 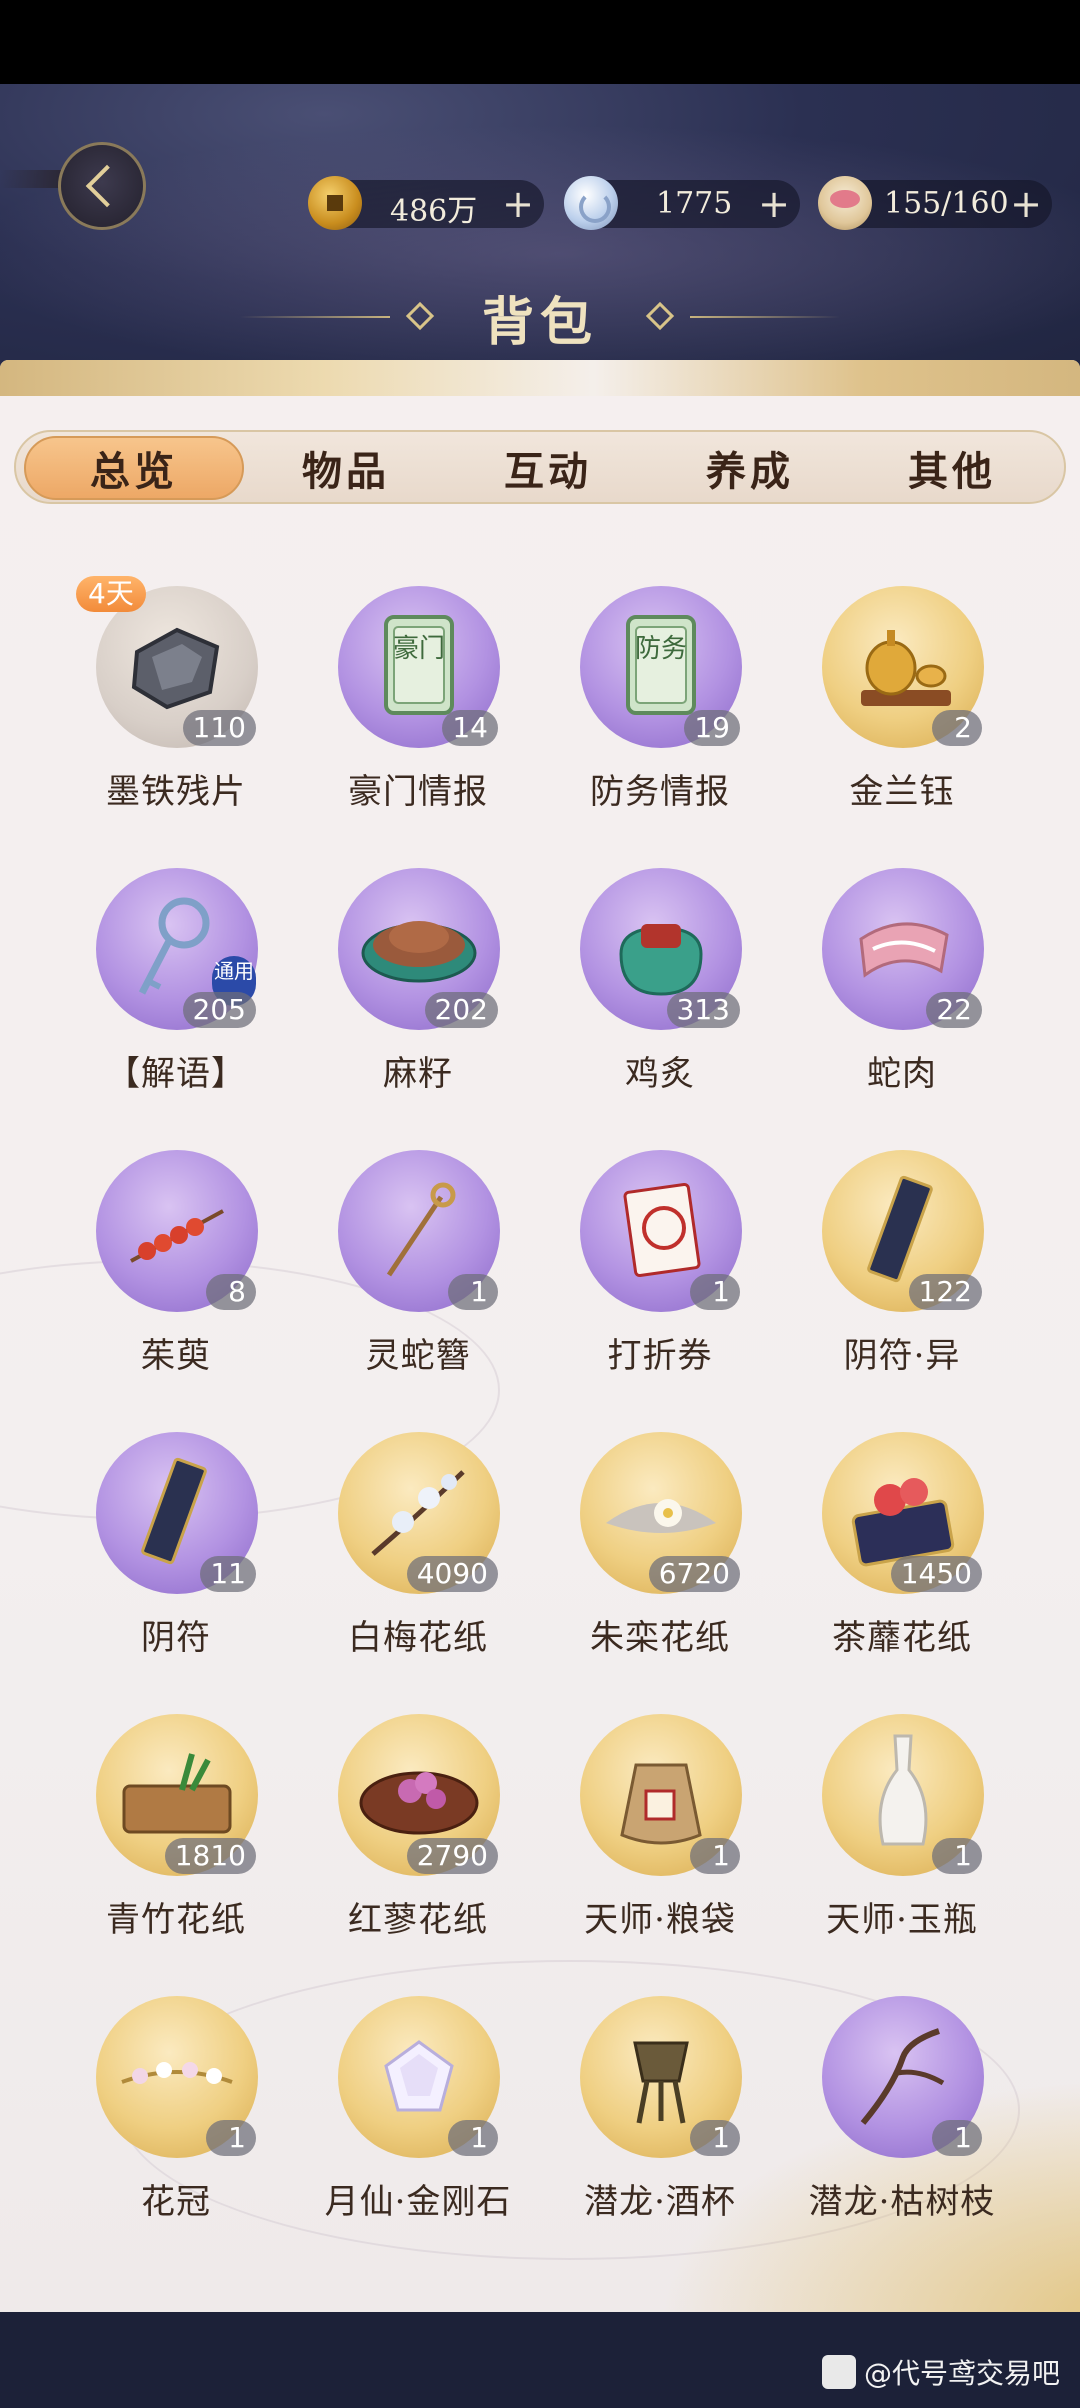 What do you see at coordinates (750, 468) in the screenshot?
I see `tab-cultivation: 养成` at bounding box center [750, 468].